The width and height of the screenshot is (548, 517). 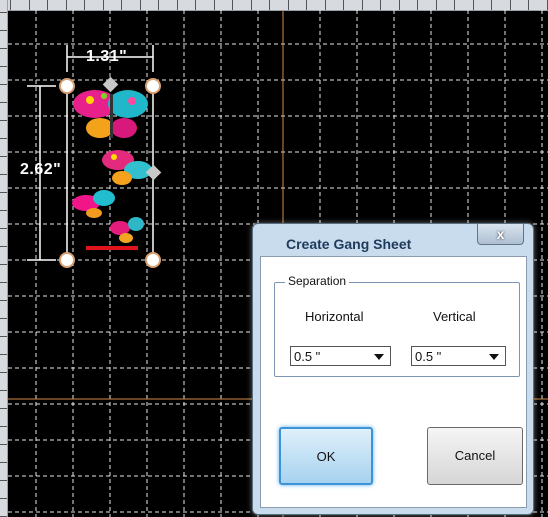 What do you see at coordinates (67, 260) in the screenshot?
I see `handle-bottom-left` at bounding box center [67, 260].